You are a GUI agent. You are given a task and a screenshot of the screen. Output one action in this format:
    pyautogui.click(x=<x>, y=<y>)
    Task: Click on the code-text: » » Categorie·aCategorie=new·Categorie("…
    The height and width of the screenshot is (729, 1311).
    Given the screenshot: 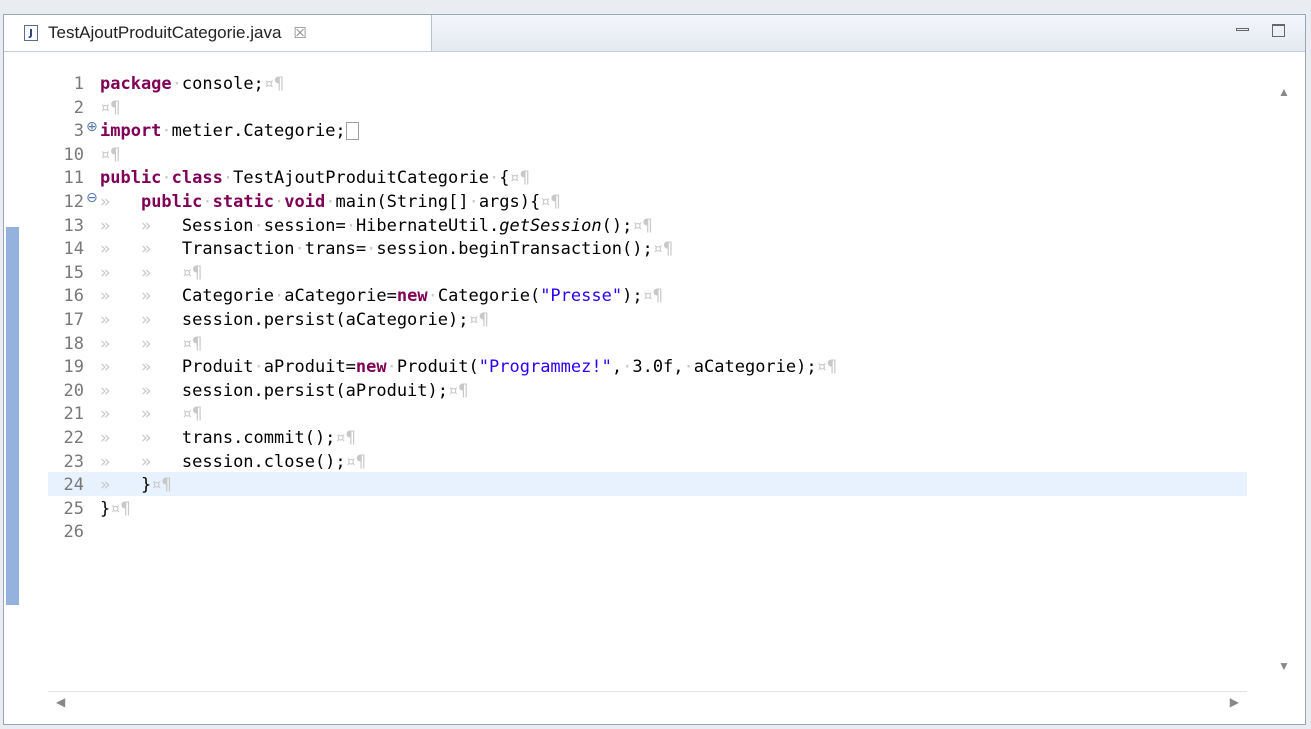 What is the action you would take?
    pyautogui.click(x=382, y=296)
    